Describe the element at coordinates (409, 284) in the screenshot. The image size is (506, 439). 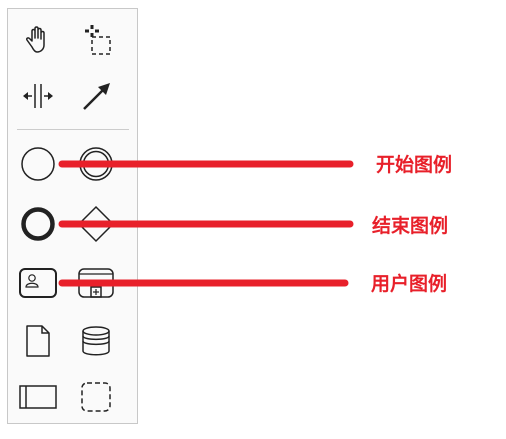
I see `annotation-label-user: 用户图例` at that location.